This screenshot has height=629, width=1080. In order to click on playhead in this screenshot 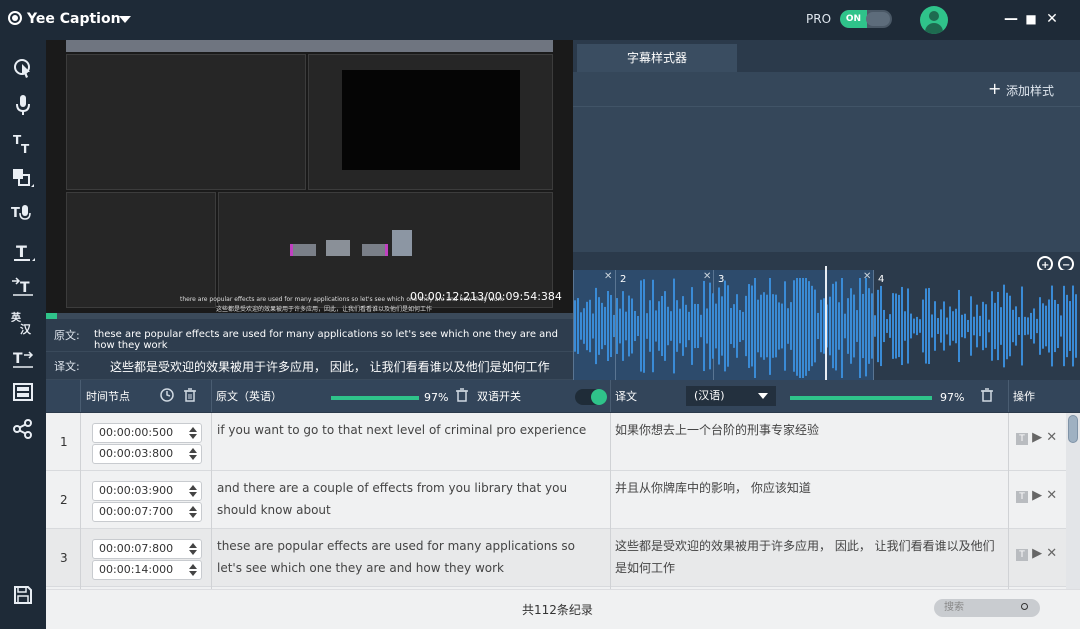, I will do `click(826, 323)`.